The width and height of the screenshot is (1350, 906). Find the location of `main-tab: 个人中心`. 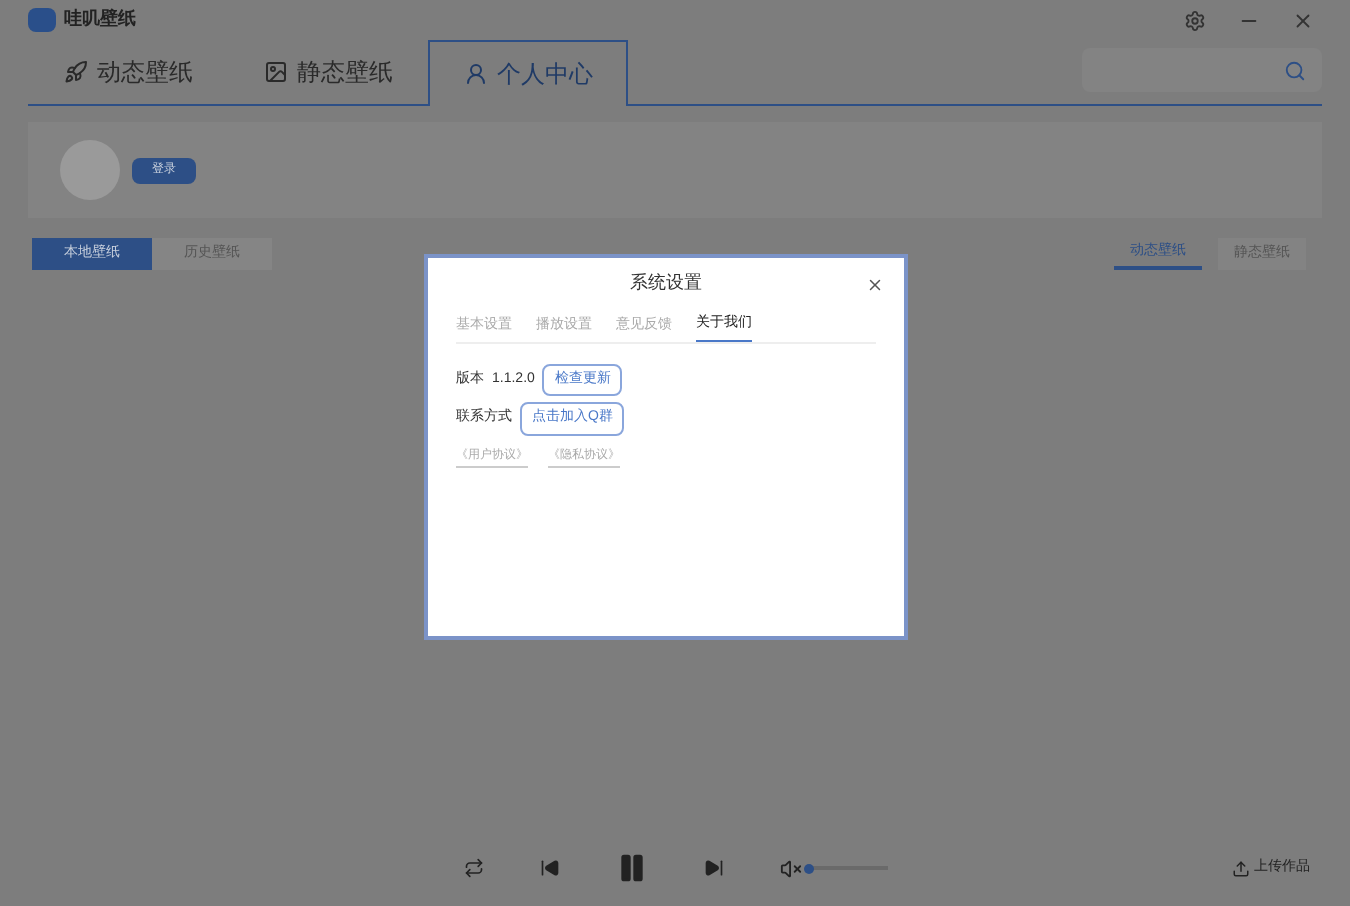

main-tab: 个人中心 is located at coordinates (528, 73).